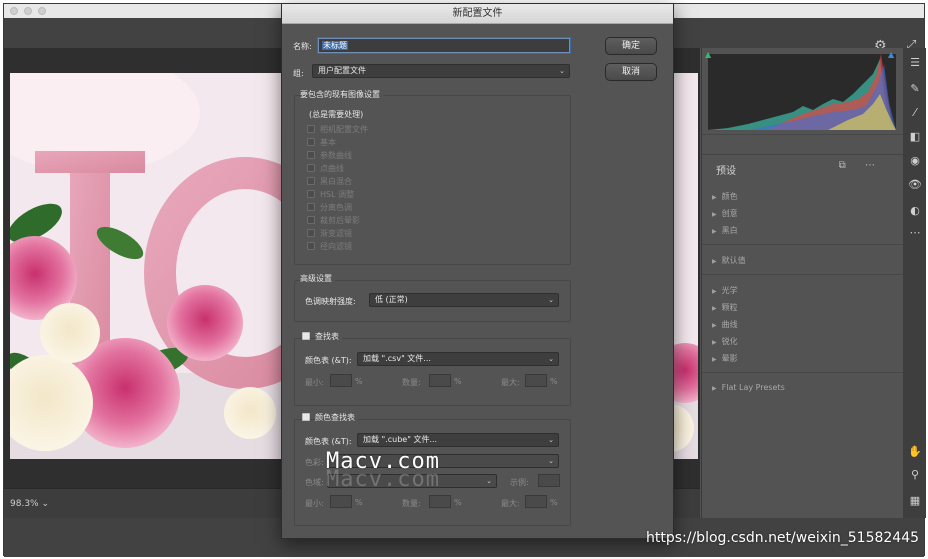 The height and width of the screenshot is (559, 928). What do you see at coordinates (729, 260) in the screenshot?
I see `preset-group-default: ▶ 默认值` at bounding box center [729, 260].